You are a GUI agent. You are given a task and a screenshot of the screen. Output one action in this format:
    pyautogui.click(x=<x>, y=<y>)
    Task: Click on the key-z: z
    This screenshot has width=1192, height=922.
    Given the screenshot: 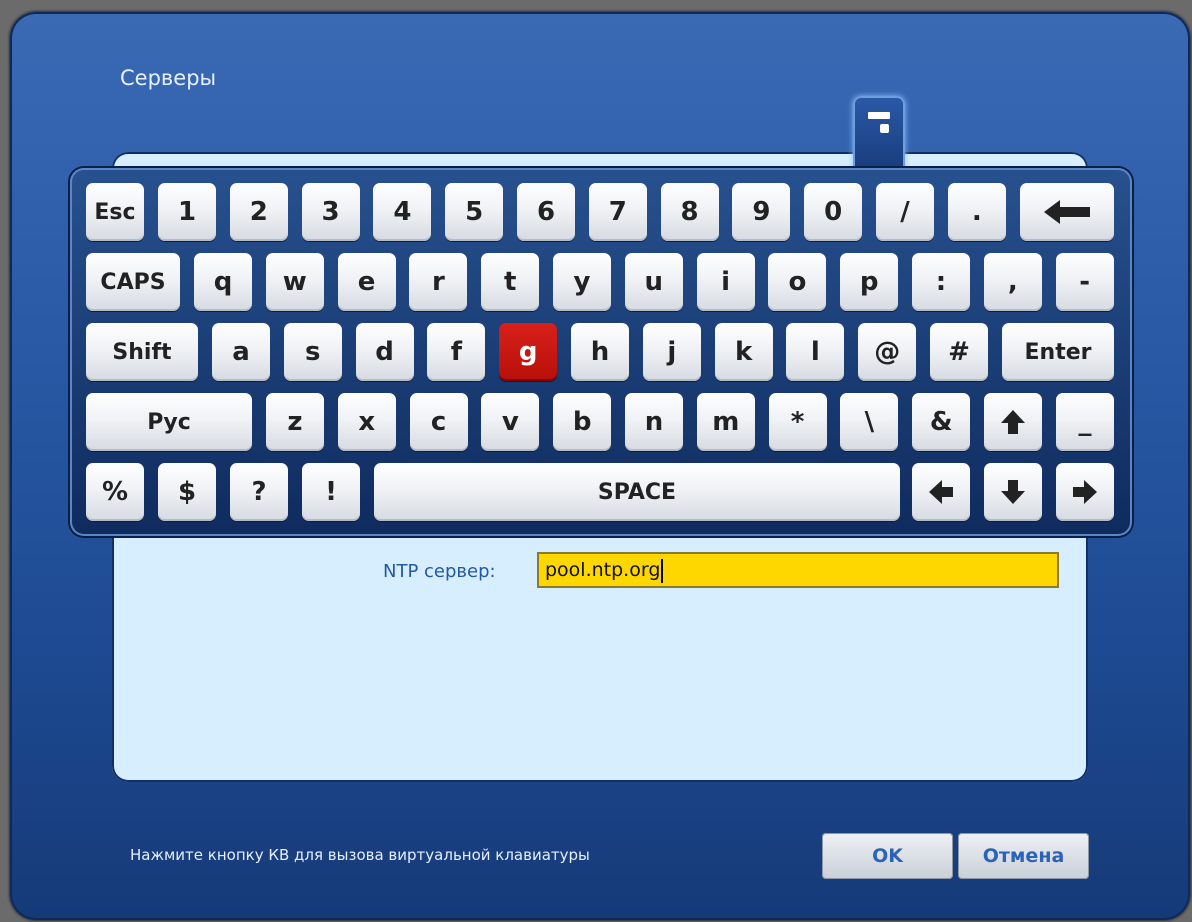 What is the action you would take?
    pyautogui.click(x=295, y=422)
    